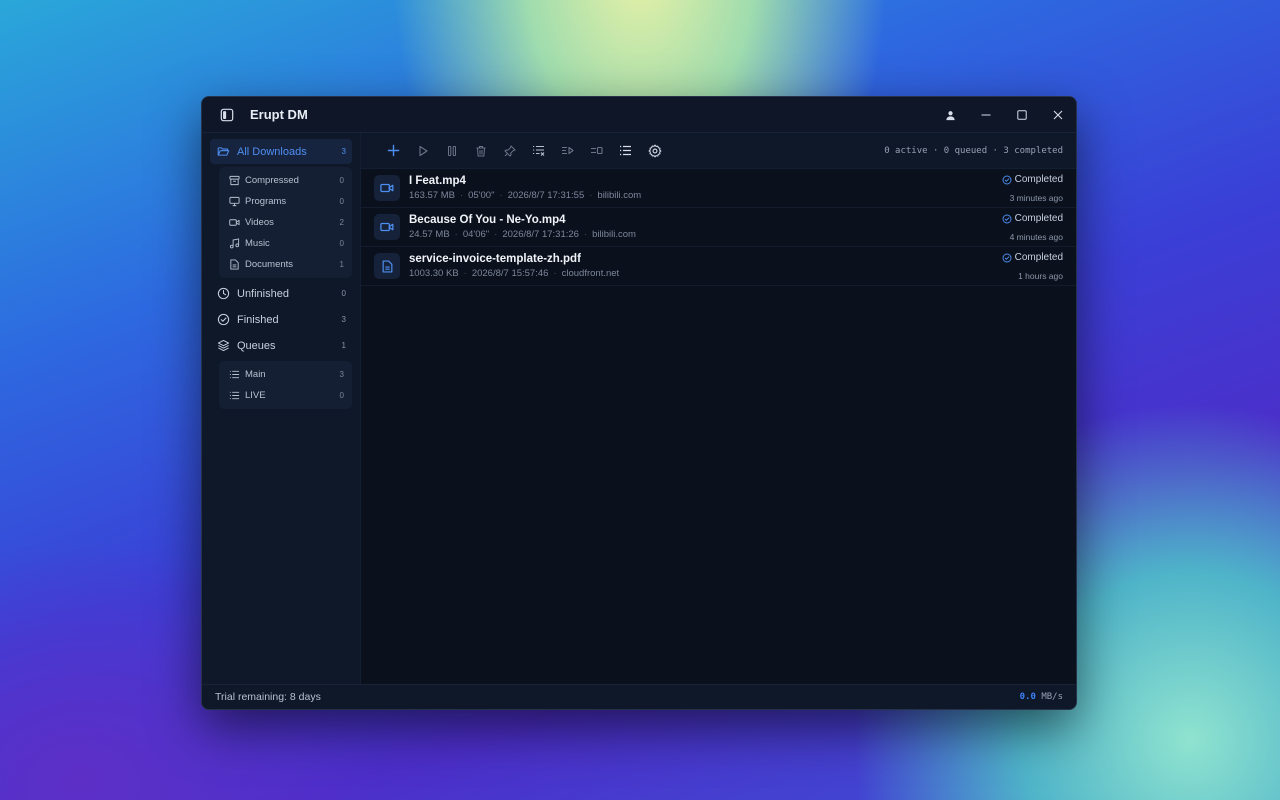 This screenshot has height=800, width=1280. Describe the element at coordinates (234, 264) in the screenshot. I see `document-icon` at that location.